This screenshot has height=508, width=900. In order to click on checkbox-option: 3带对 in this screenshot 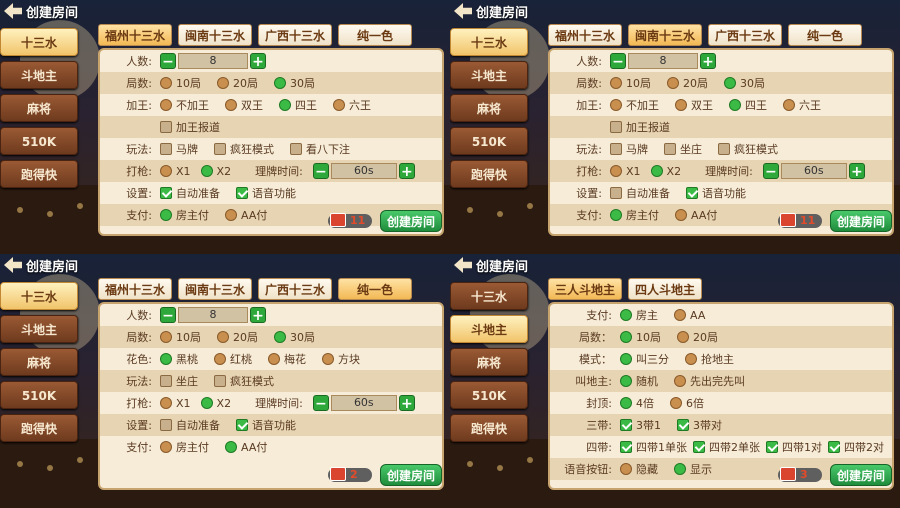, I will do `click(699, 425)`.